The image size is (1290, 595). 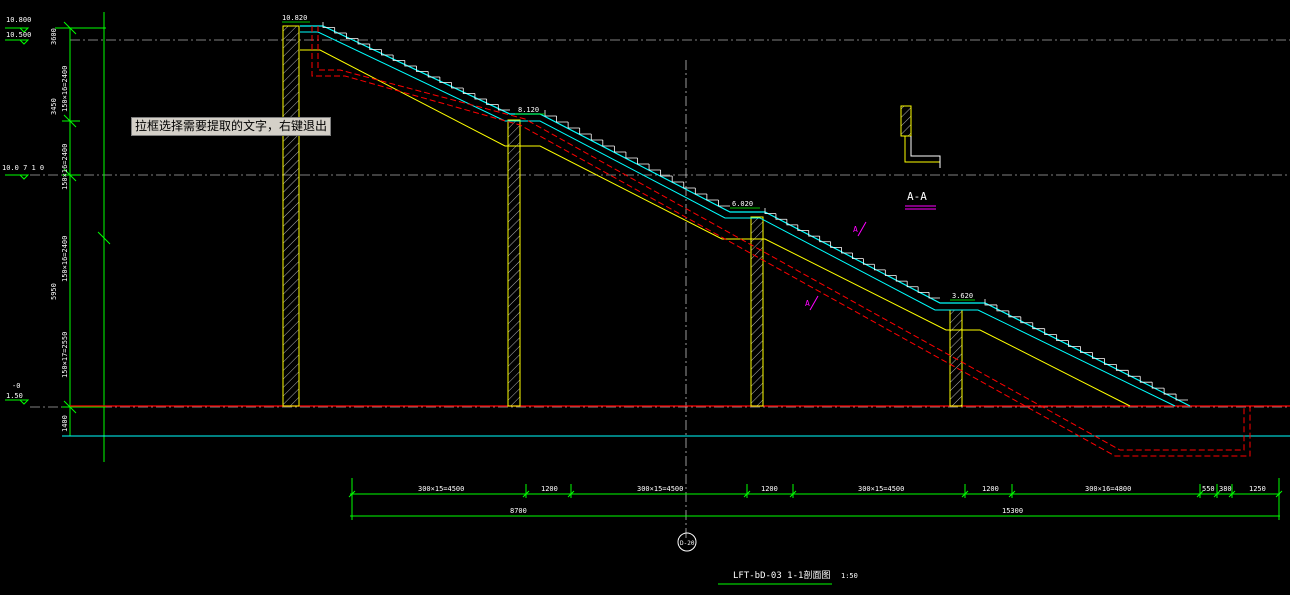 What do you see at coordinates (14, 396) in the screenshot?
I see `elev-low-left-b: 1.50` at bounding box center [14, 396].